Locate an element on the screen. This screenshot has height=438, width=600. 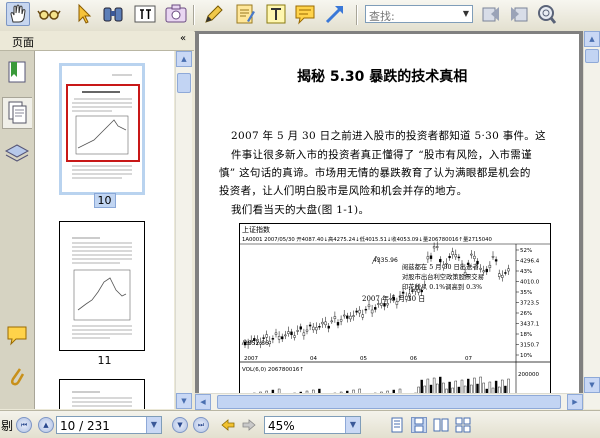
bookmarks-tab is located at coordinates (17, 73).